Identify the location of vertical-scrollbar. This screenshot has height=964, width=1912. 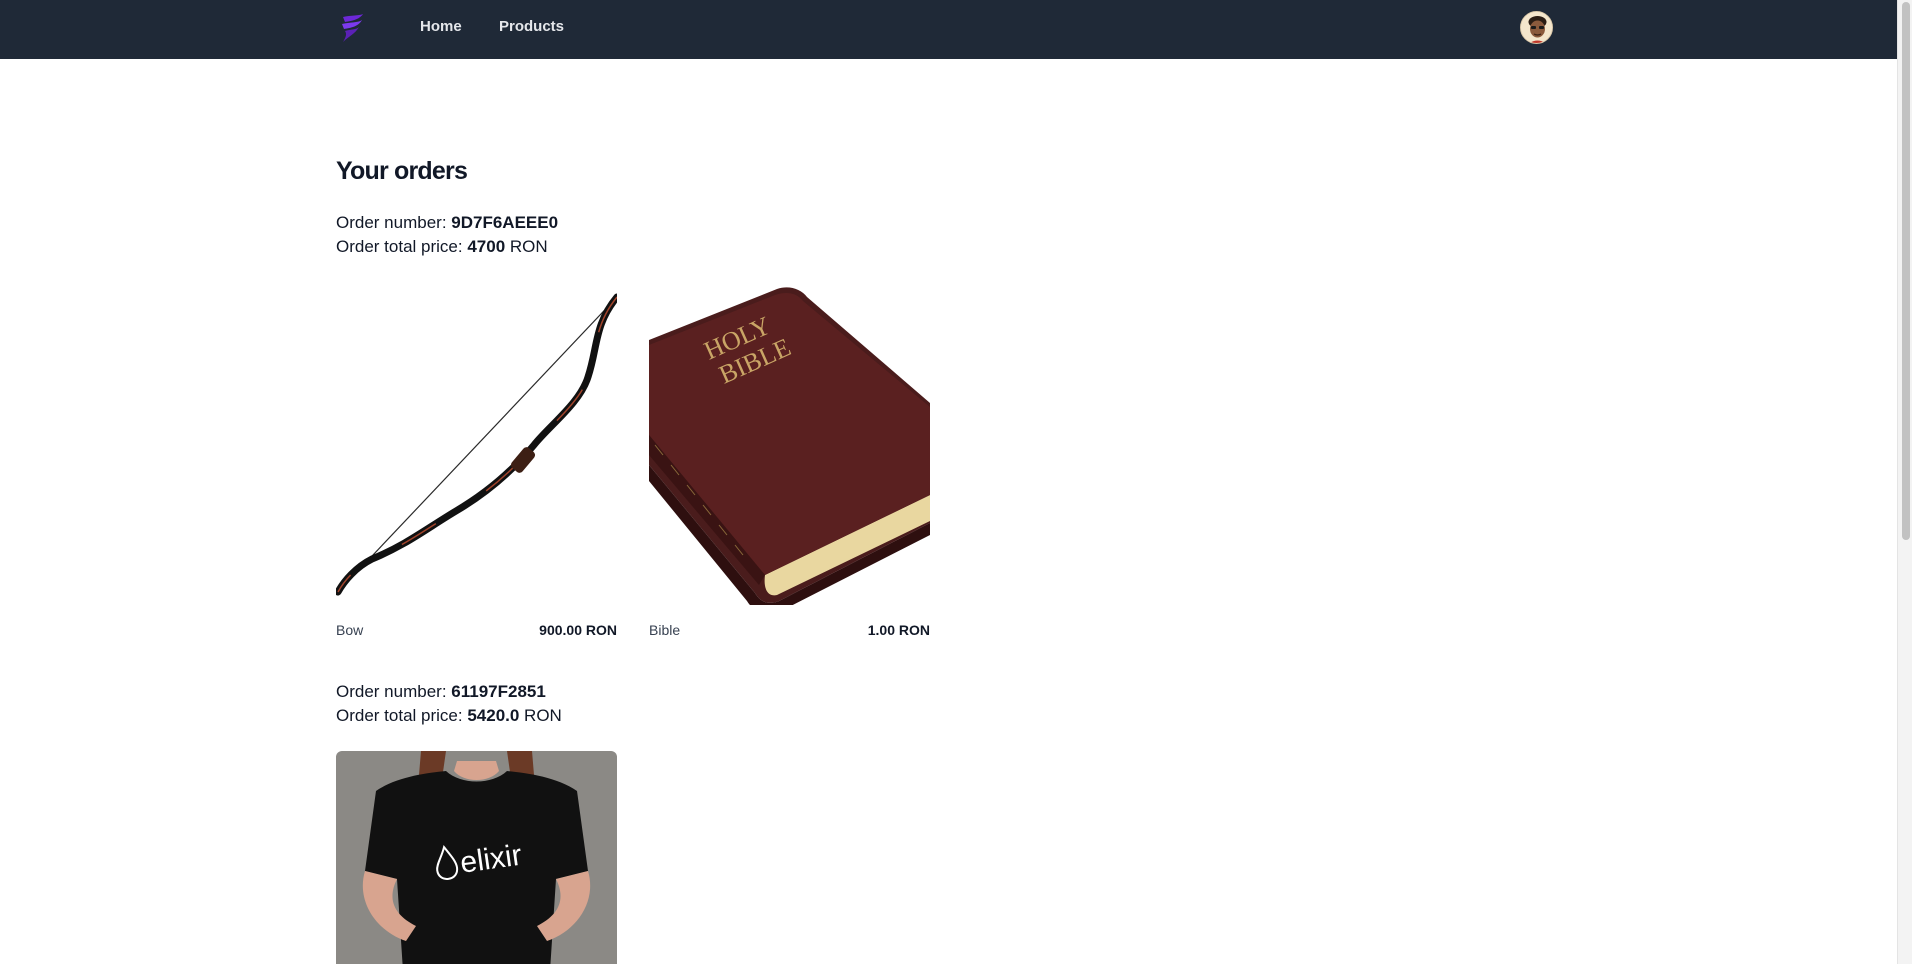
(1904, 482).